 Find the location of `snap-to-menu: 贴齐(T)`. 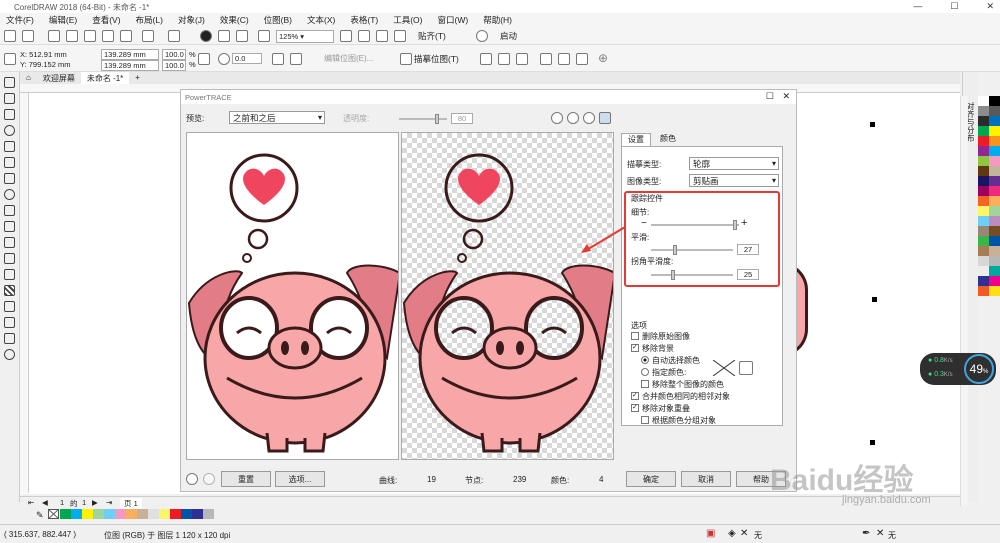

snap-to-menu: 贴齐(T) is located at coordinates (432, 36).